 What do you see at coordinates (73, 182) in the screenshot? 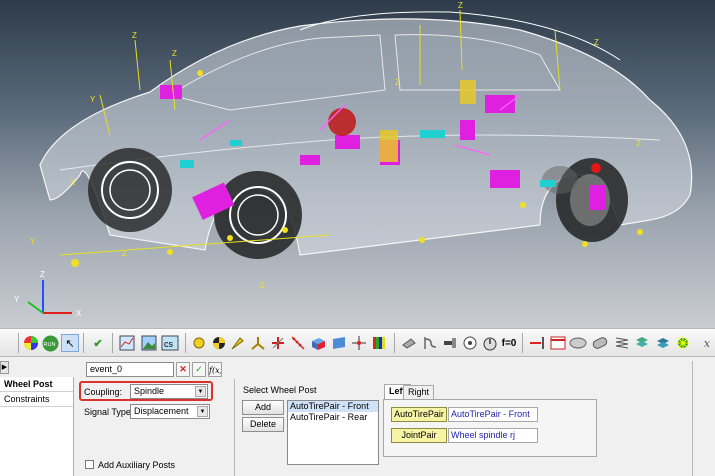
I see `svg-text: X` at bounding box center [73, 182].